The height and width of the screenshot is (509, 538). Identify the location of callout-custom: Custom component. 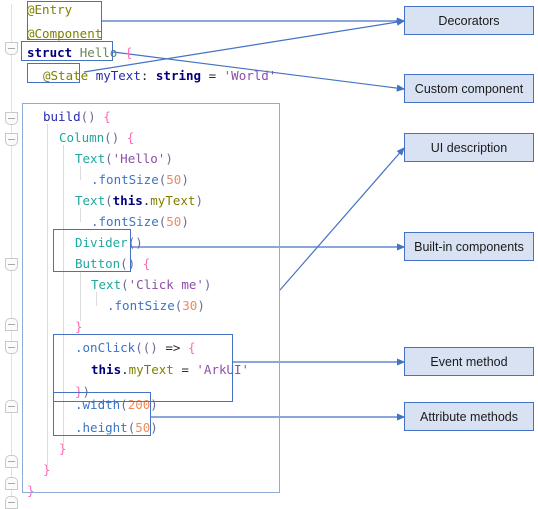
(469, 88).